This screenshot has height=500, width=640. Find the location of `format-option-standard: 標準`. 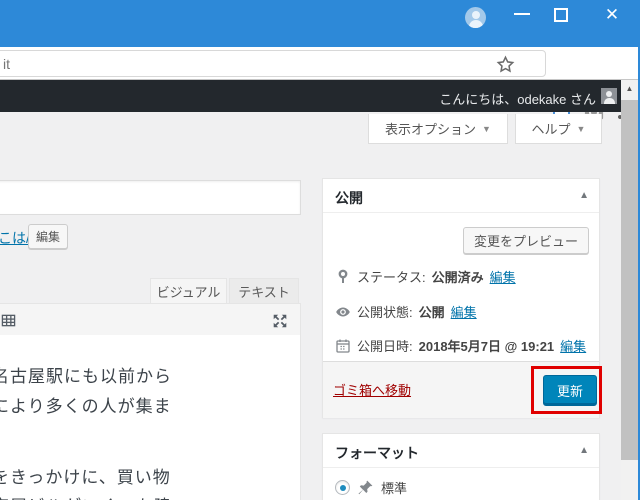

format-option-standard: 標準 is located at coordinates (371, 487).